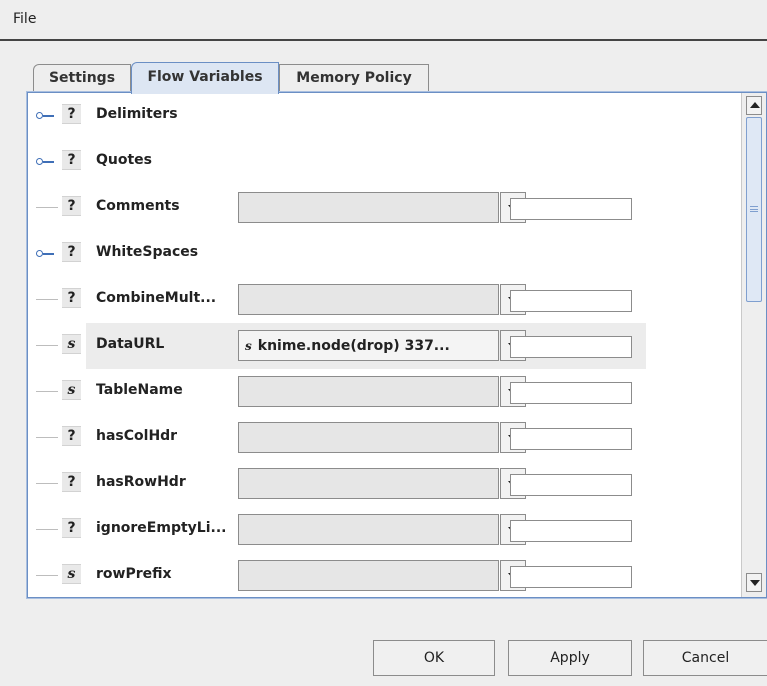 The height and width of the screenshot is (686, 767). What do you see at coordinates (24, 19) in the screenshot?
I see `menu-file: File` at bounding box center [24, 19].